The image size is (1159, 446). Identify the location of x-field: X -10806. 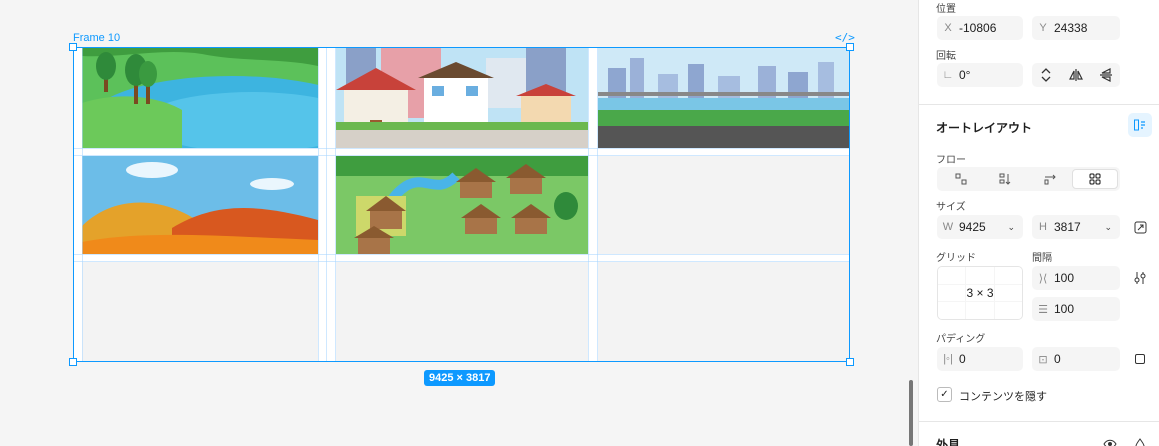
(980, 28).